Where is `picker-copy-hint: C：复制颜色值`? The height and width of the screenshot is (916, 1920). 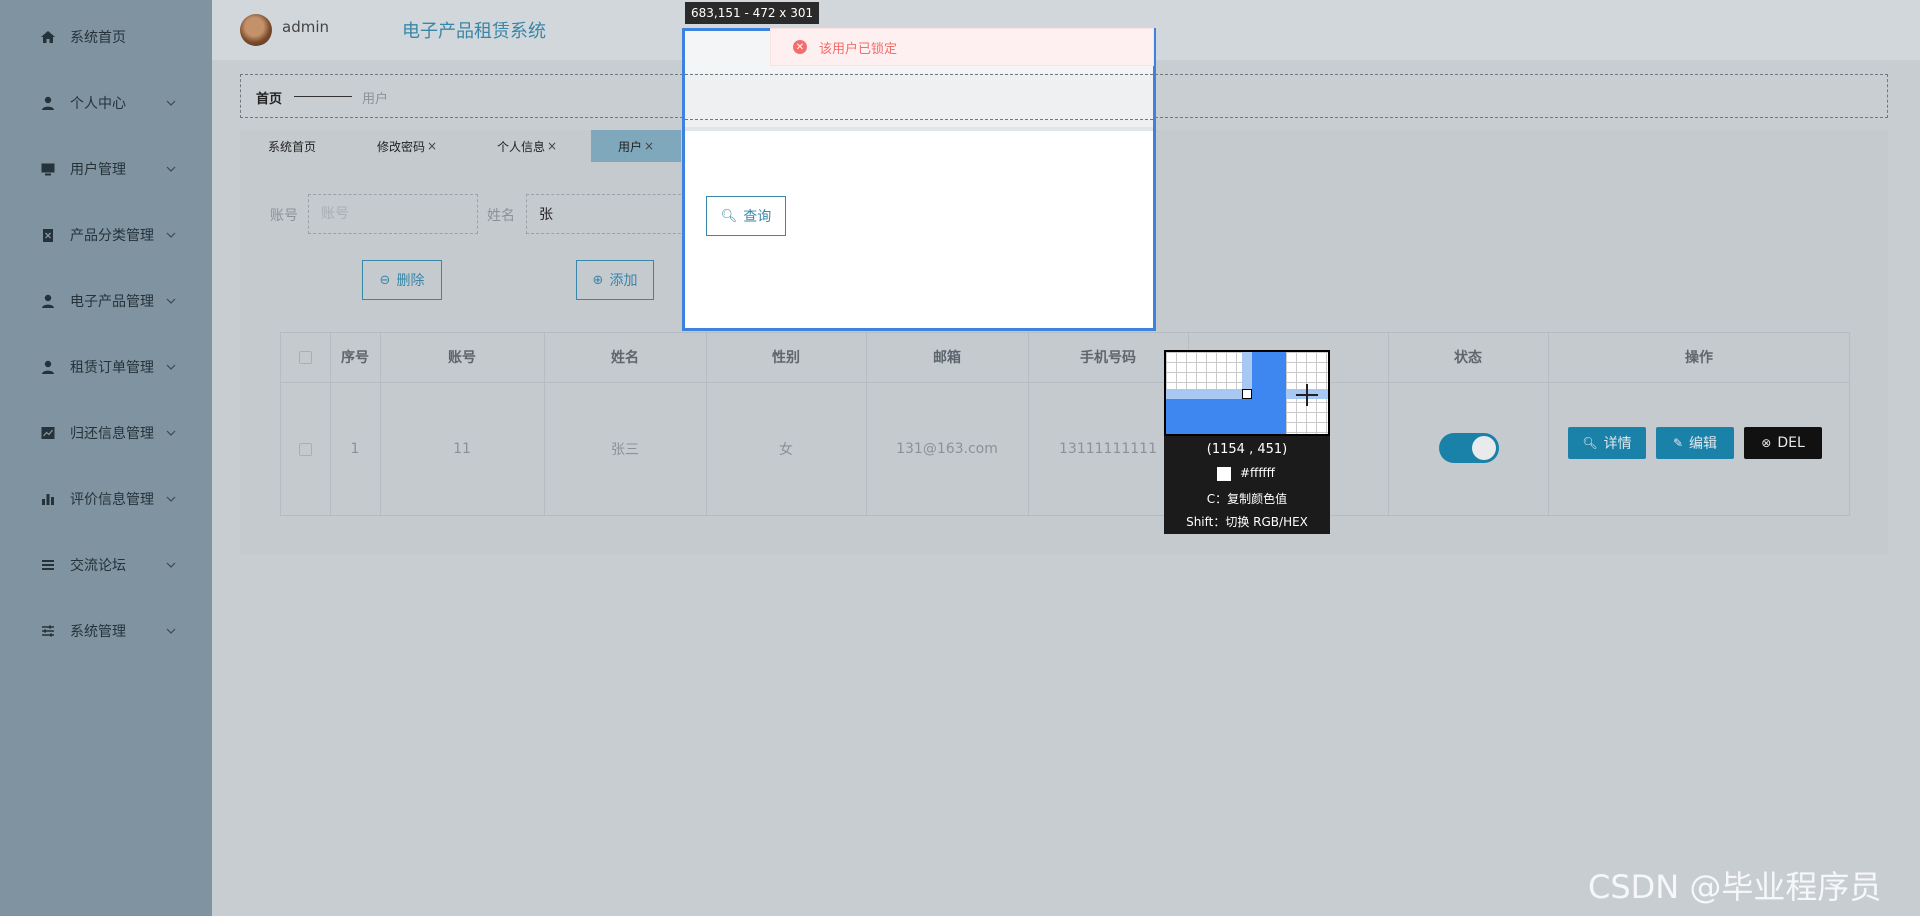
picker-copy-hint: C：复制颜色值 is located at coordinates (1247, 499).